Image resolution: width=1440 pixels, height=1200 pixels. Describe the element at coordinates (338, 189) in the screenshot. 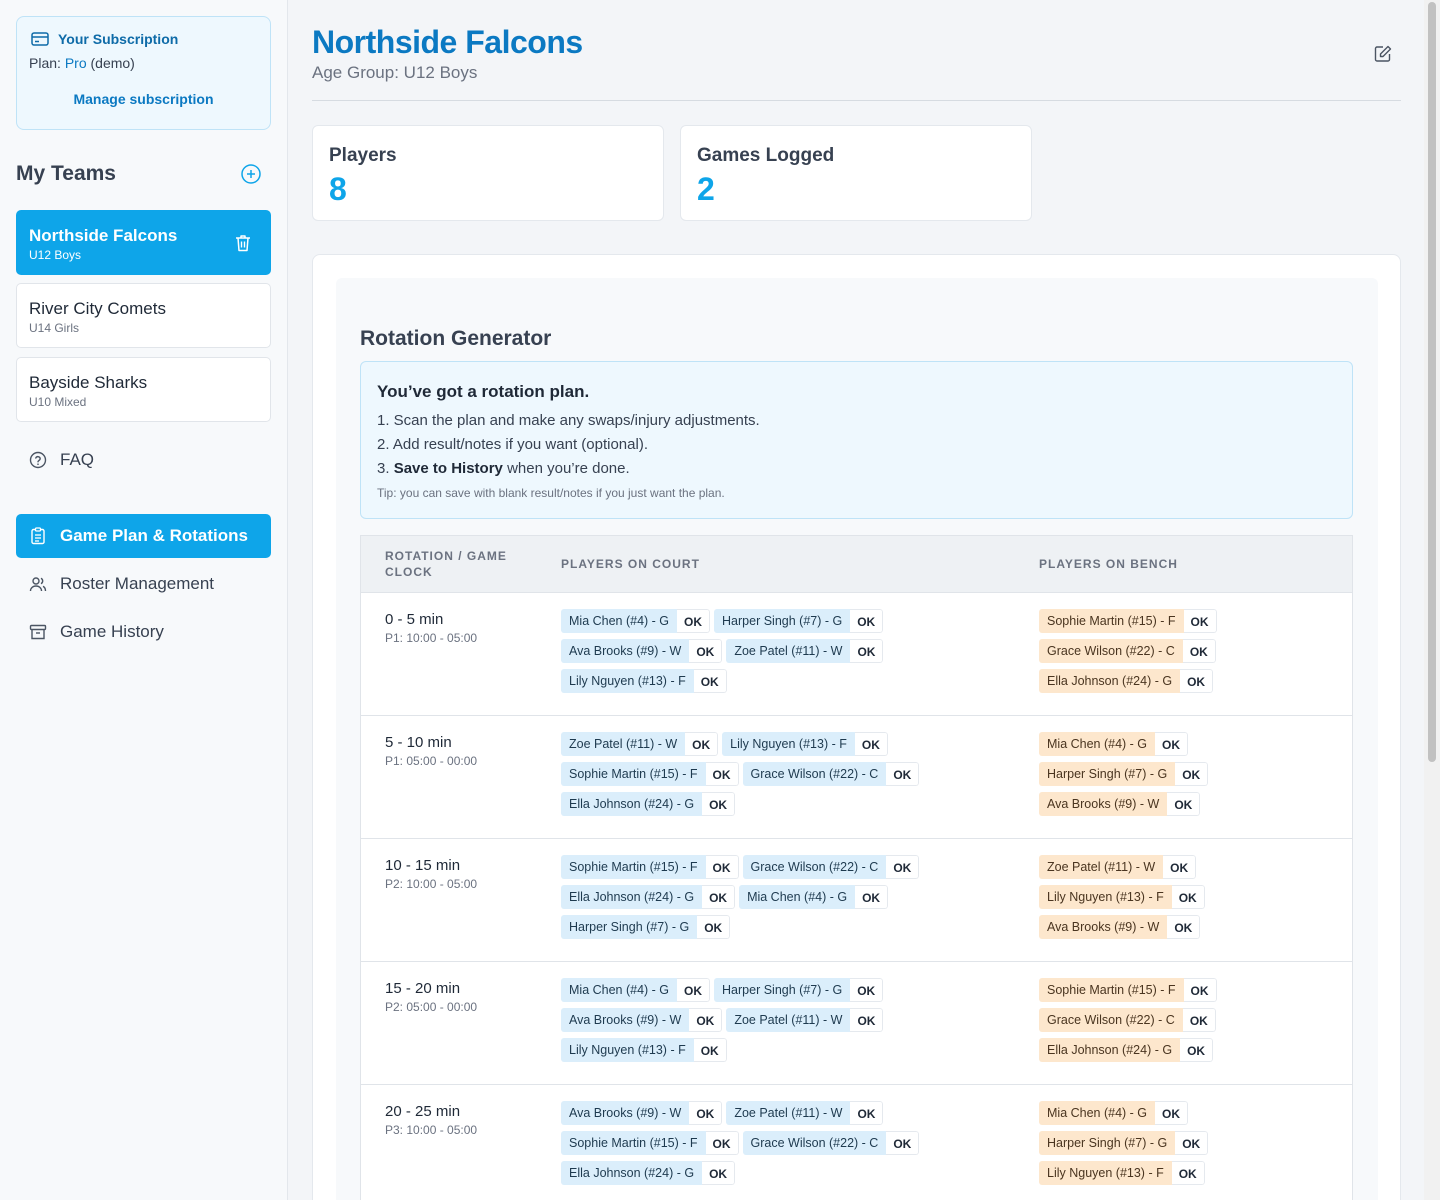

I see `players-value: 8` at that location.